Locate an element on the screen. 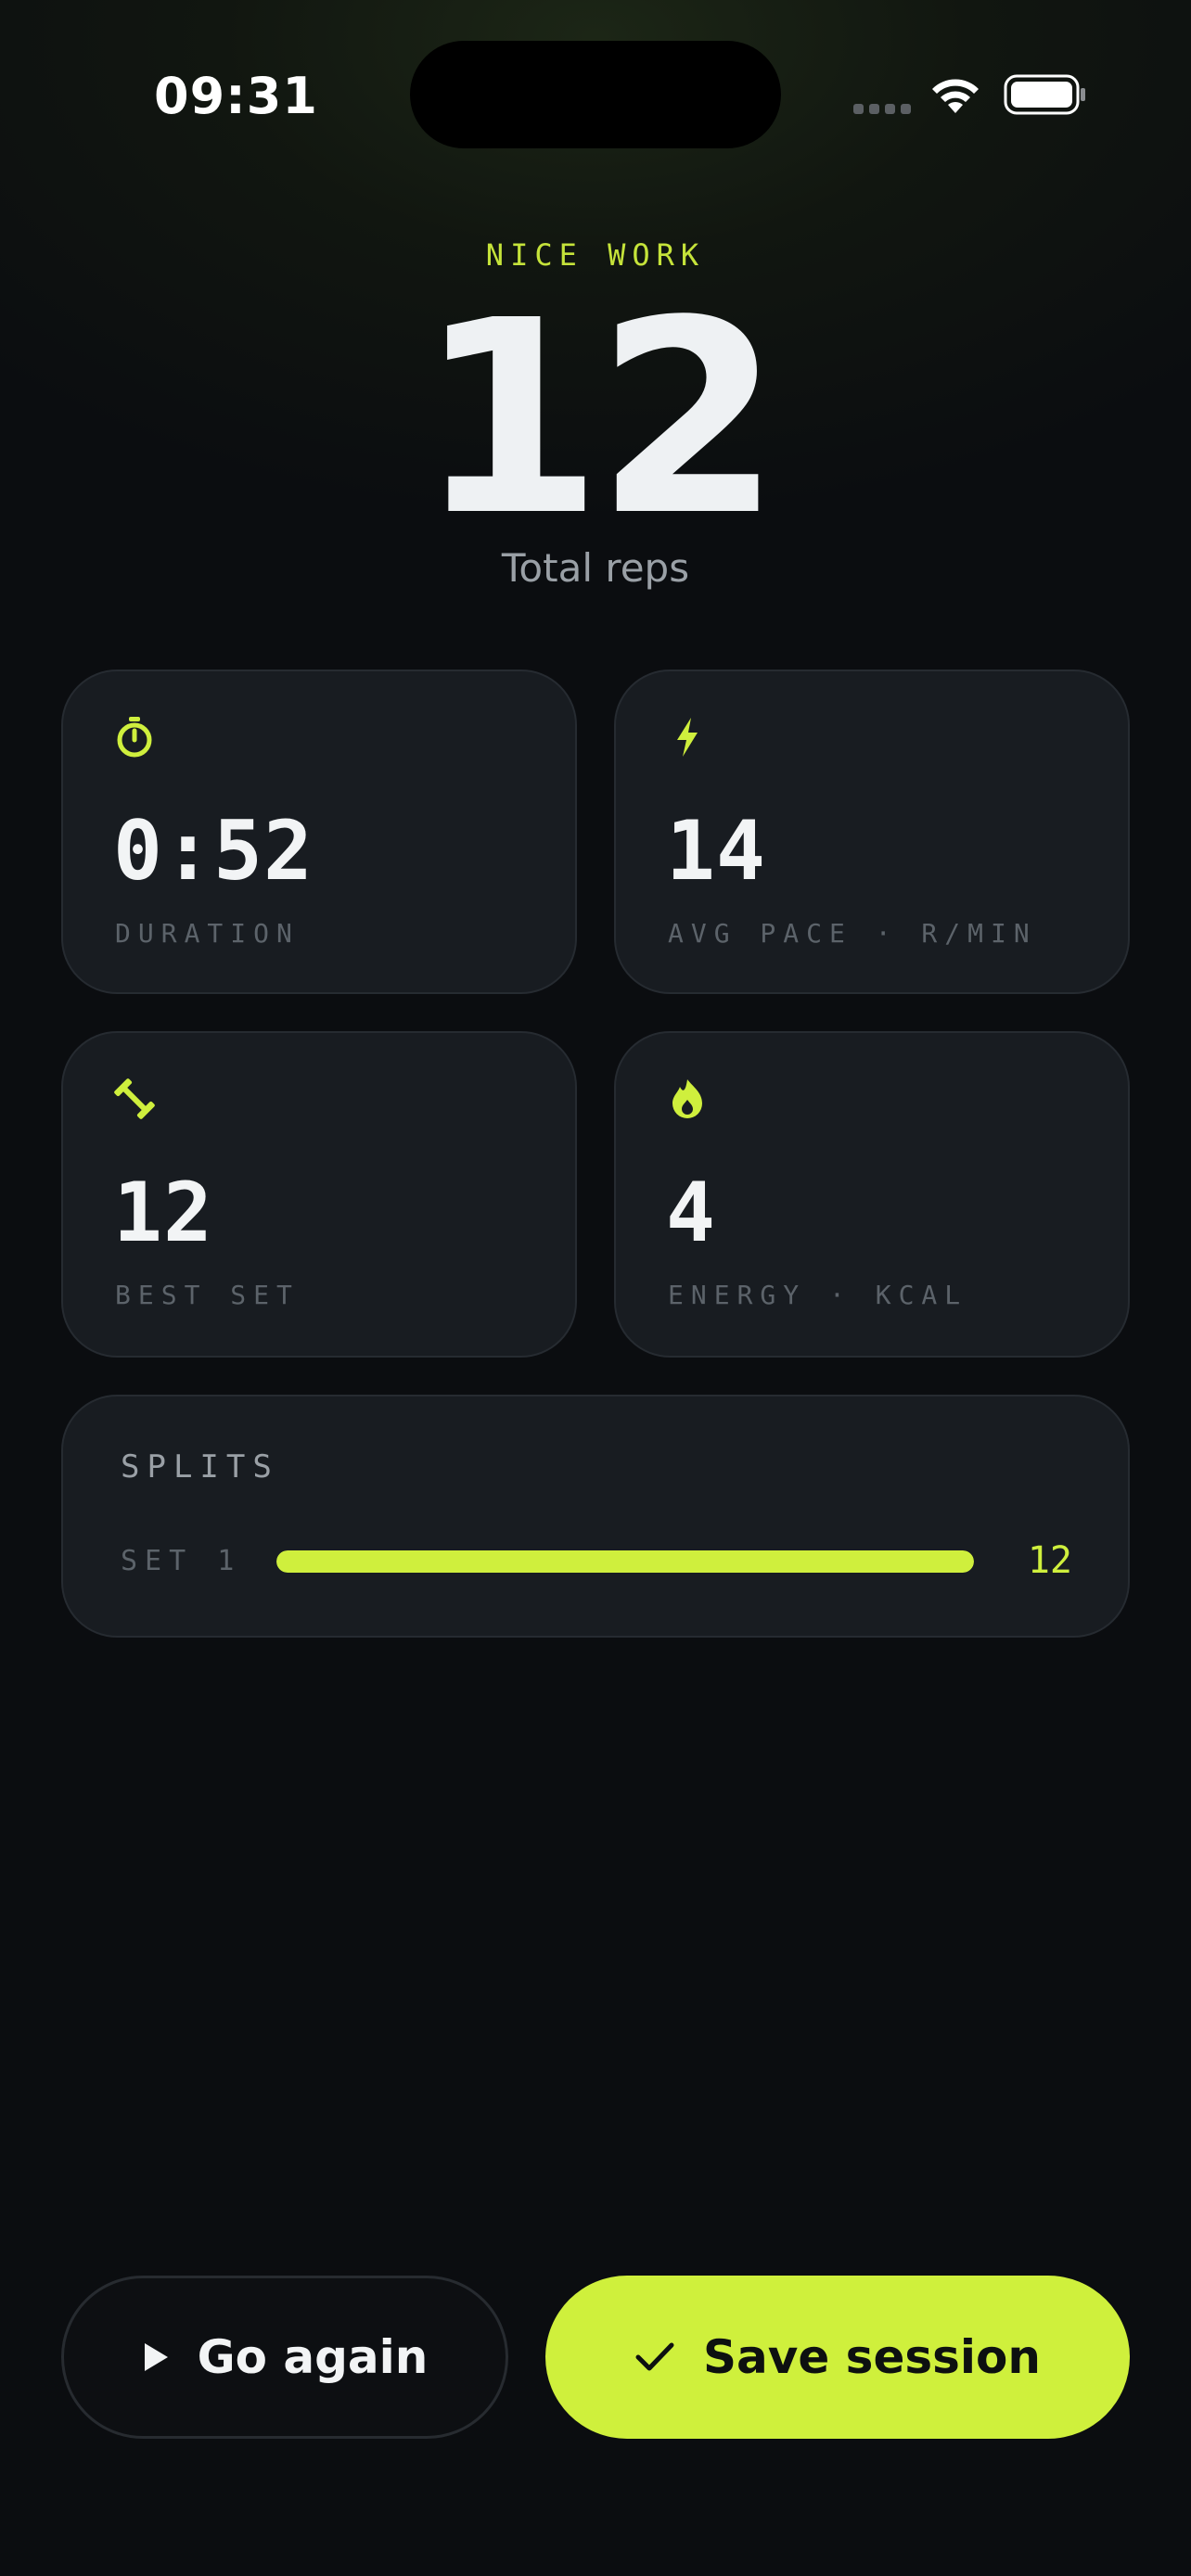 The height and width of the screenshot is (2576, 1191). split-row-label: SET 1 is located at coordinates (181, 1561).